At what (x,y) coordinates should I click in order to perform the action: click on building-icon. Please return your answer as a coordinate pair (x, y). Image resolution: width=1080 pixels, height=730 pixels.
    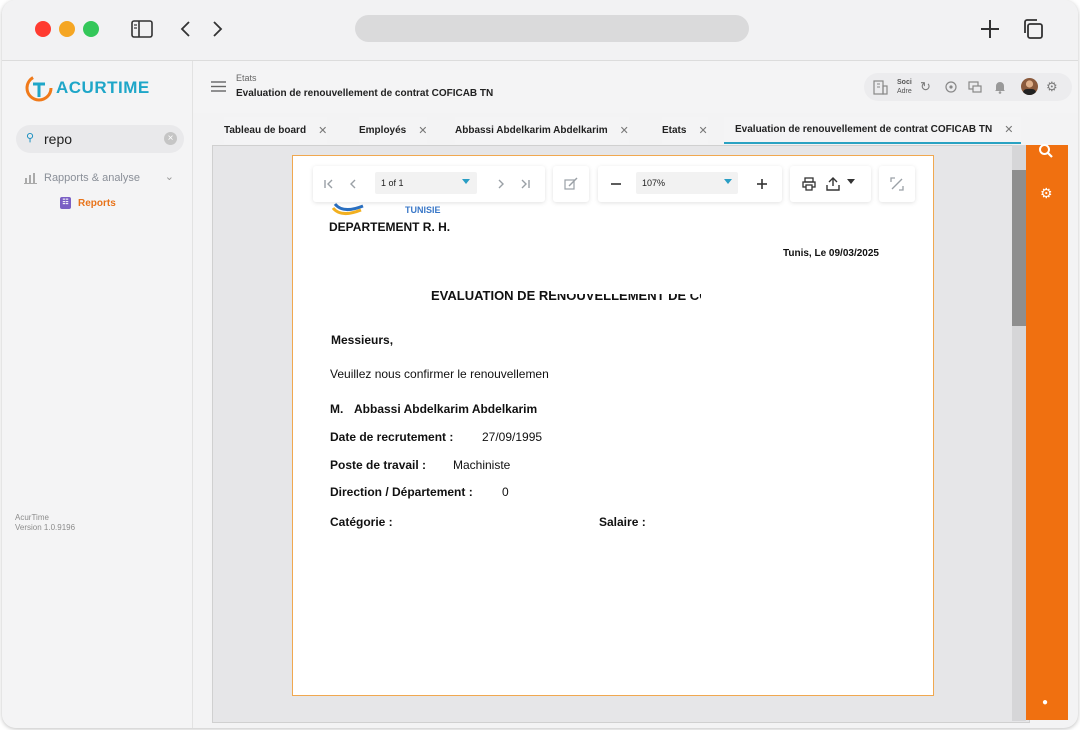
    Looking at the image, I should click on (880, 87).